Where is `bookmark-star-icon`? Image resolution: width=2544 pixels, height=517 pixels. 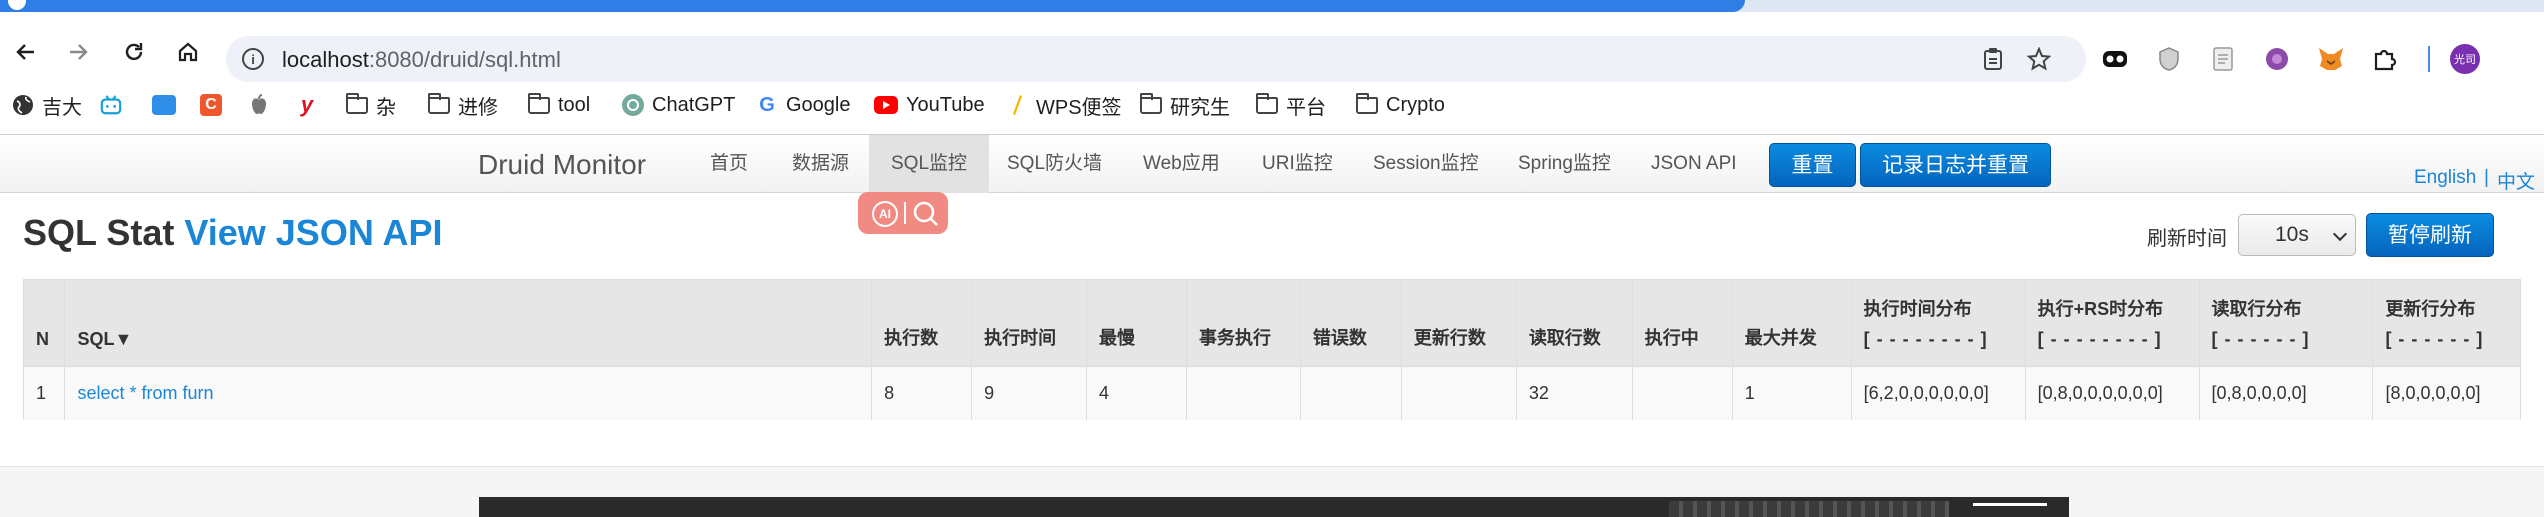 bookmark-star-icon is located at coordinates (2039, 59).